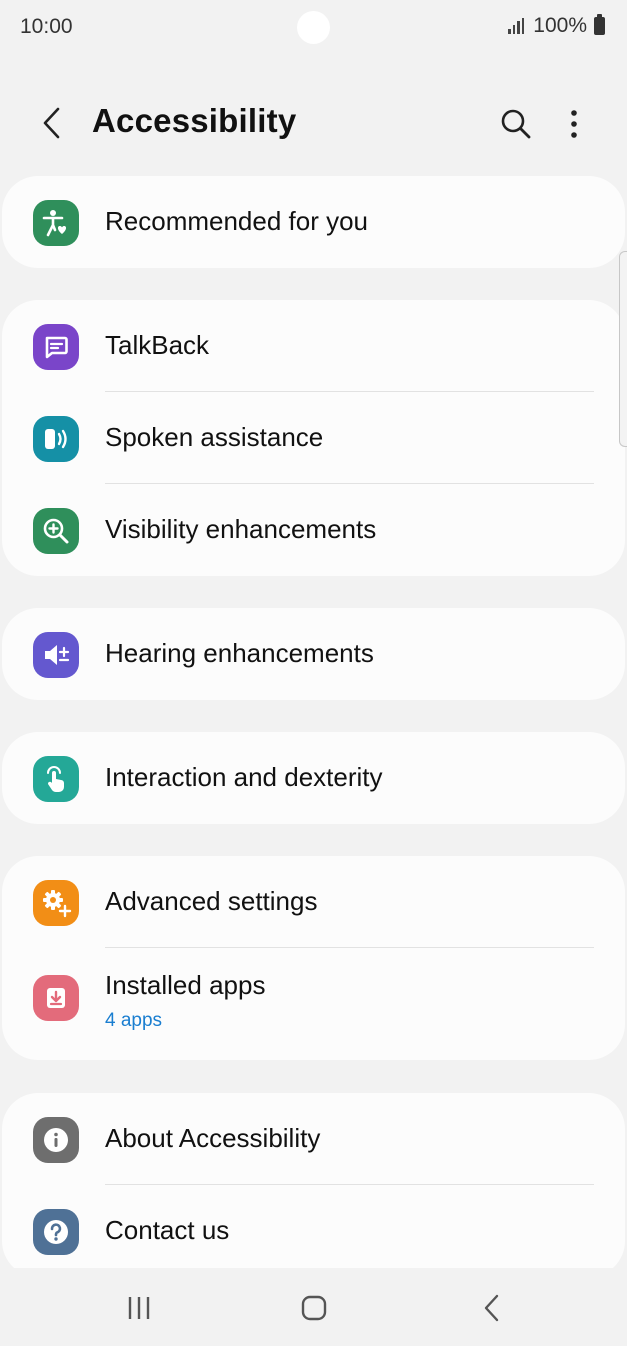  What do you see at coordinates (214, 437) in the screenshot?
I see `settings-item-label: Spoken assistance` at bounding box center [214, 437].